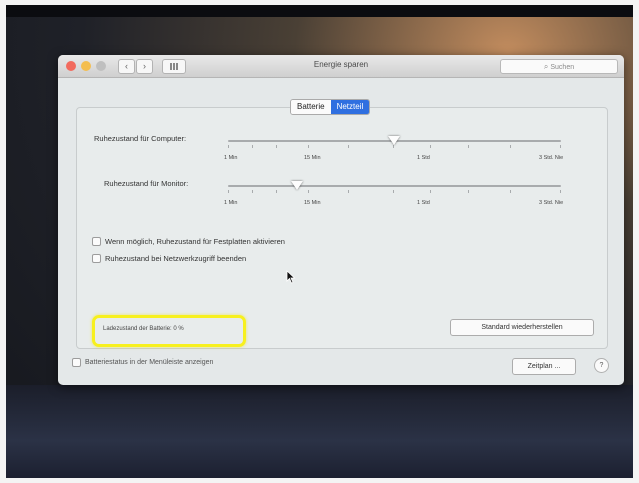  I want to click on network-wake-label: Ruhezustand bei Netzwerkzugriff beenden, so click(176, 258).